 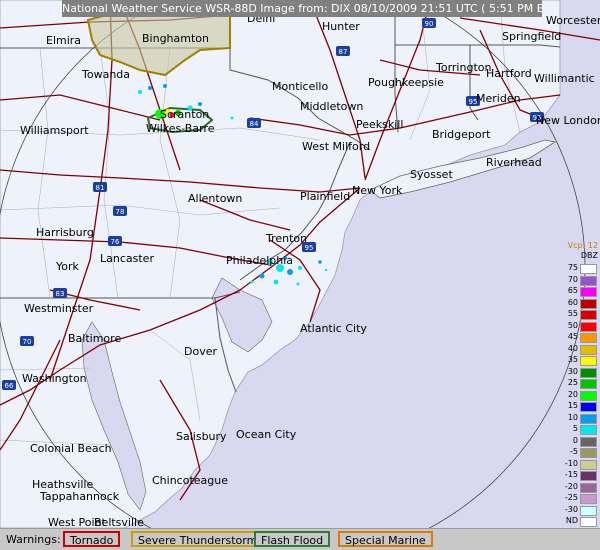 I want to click on city-label: Plainfield, so click(x=325, y=196).